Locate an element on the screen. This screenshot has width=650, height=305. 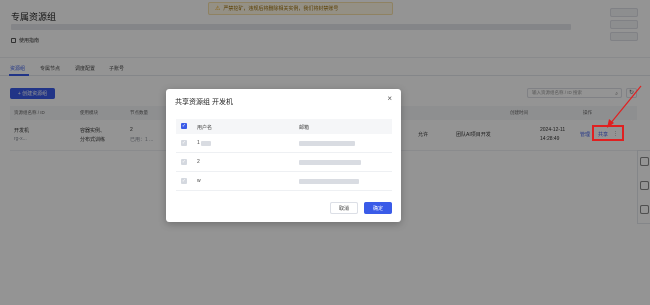
cancel-button: 取消 is located at coordinates (344, 208).